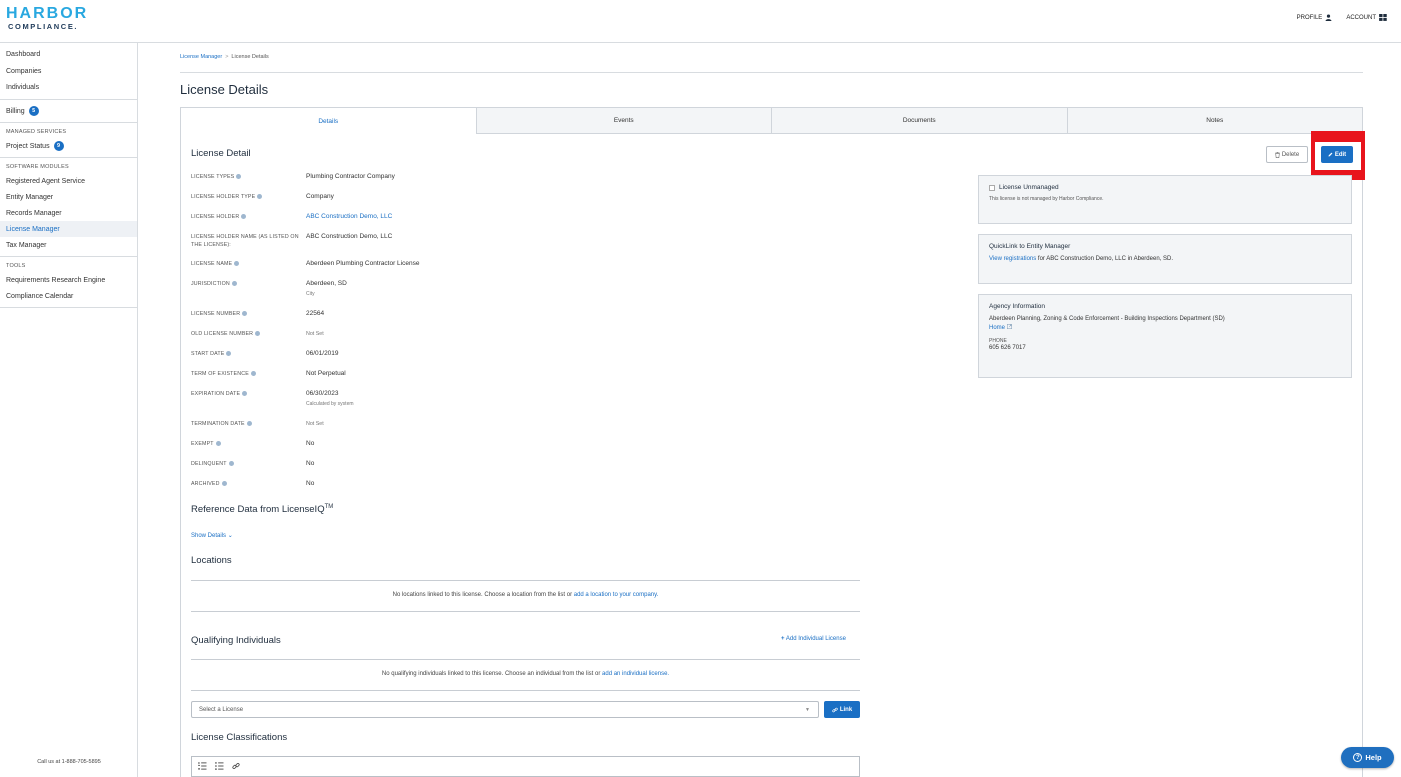  What do you see at coordinates (1315, 17) in the screenshot?
I see `profile-menu: PROFILE` at bounding box center [1315, 17].